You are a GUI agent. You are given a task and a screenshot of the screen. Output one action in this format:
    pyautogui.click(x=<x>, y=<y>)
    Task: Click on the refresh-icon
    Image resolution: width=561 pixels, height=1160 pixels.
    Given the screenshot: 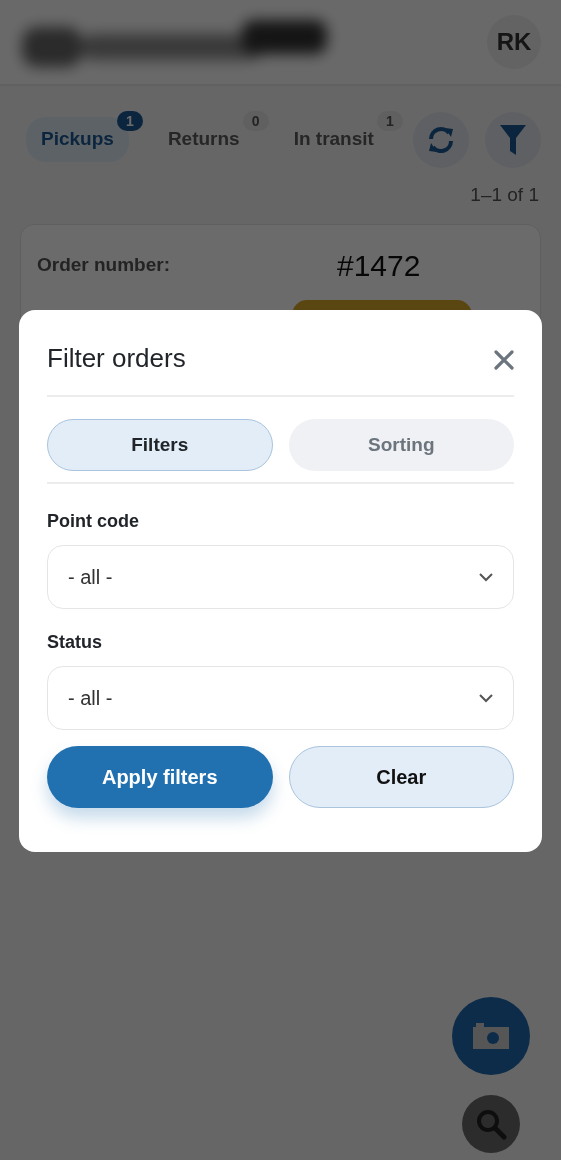 What is the action you would take?
    pyautogui.click(x=441, y=139)
    